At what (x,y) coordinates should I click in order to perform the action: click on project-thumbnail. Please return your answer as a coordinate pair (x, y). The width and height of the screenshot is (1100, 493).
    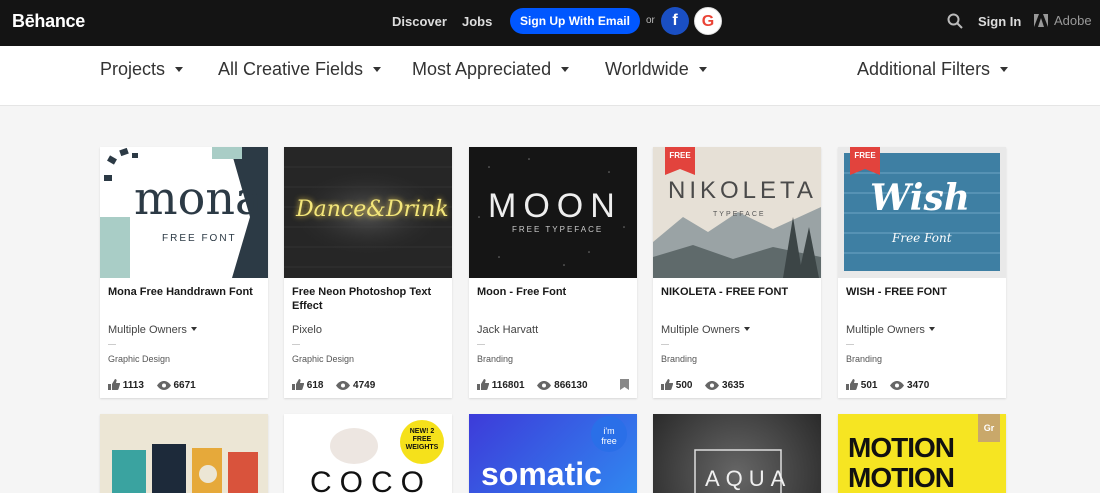
    Looking at the image, I should click on (184, 453).